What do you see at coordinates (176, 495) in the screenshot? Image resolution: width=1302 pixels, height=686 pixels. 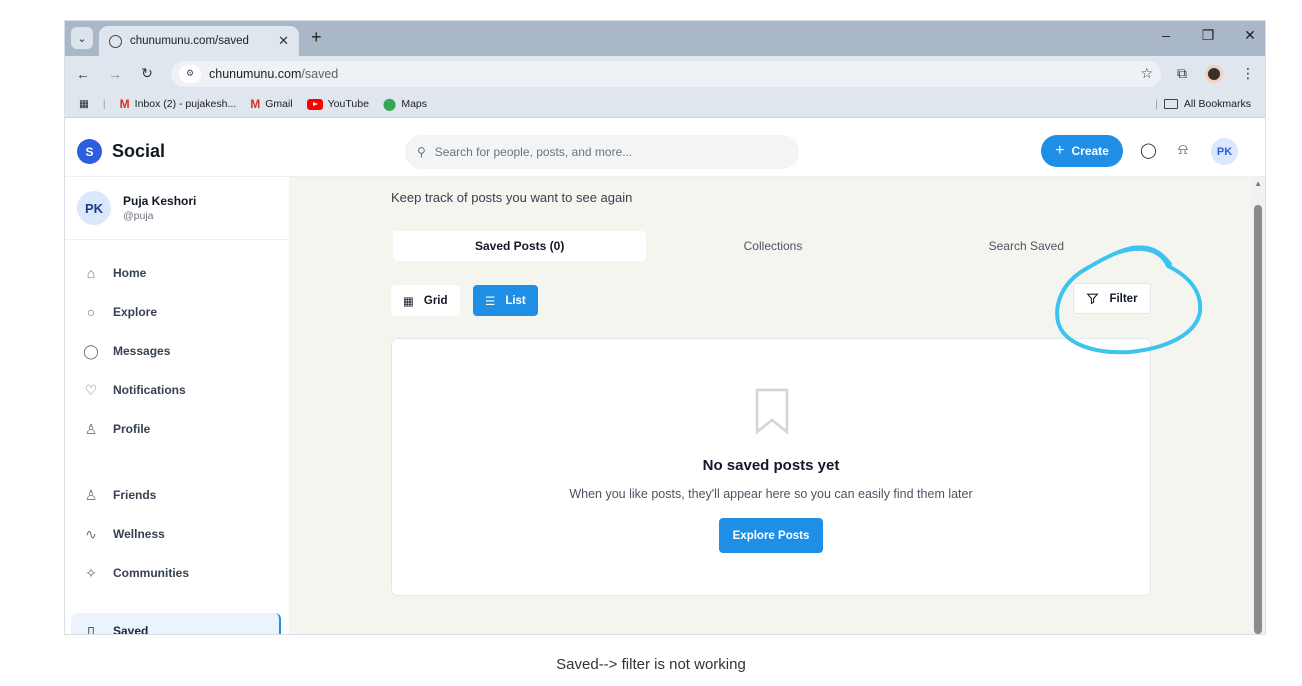 I see `sidebar-item-friends: ♙ Friends` at bounding box center [176, 495].